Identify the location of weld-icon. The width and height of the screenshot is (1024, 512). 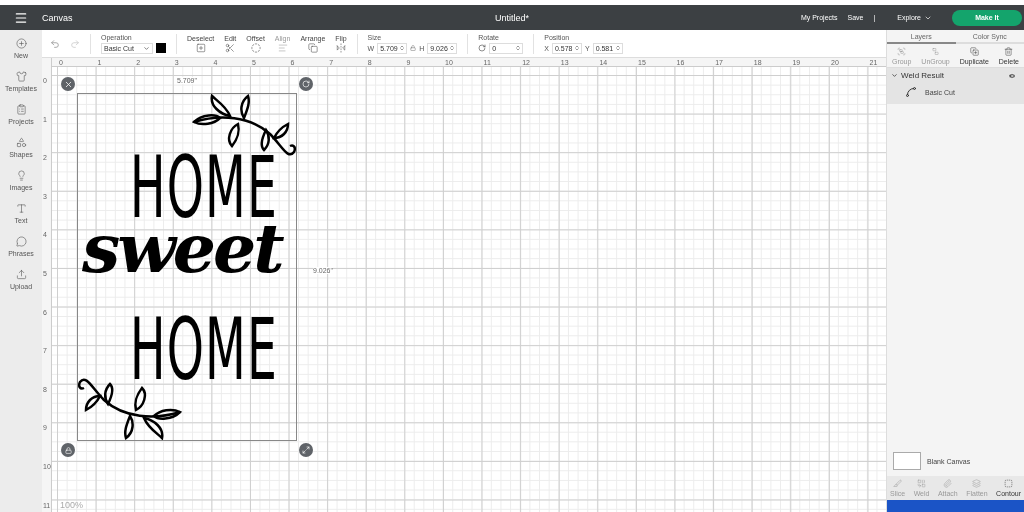
(922, 483).